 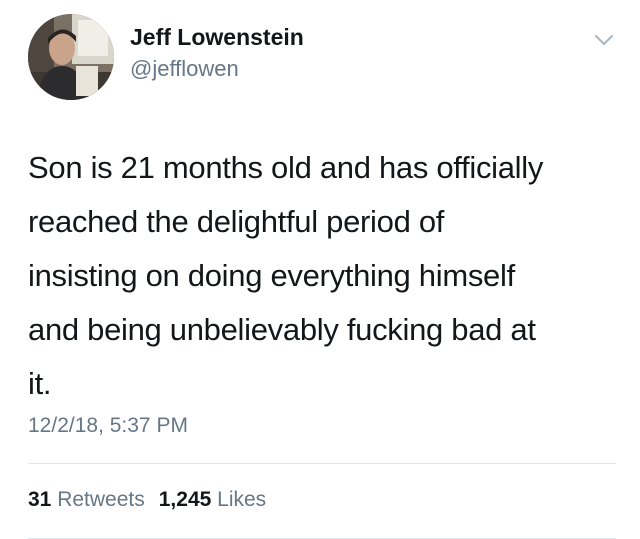 I want to click on retweets-label: Retweets, so click(x=101, y=499).